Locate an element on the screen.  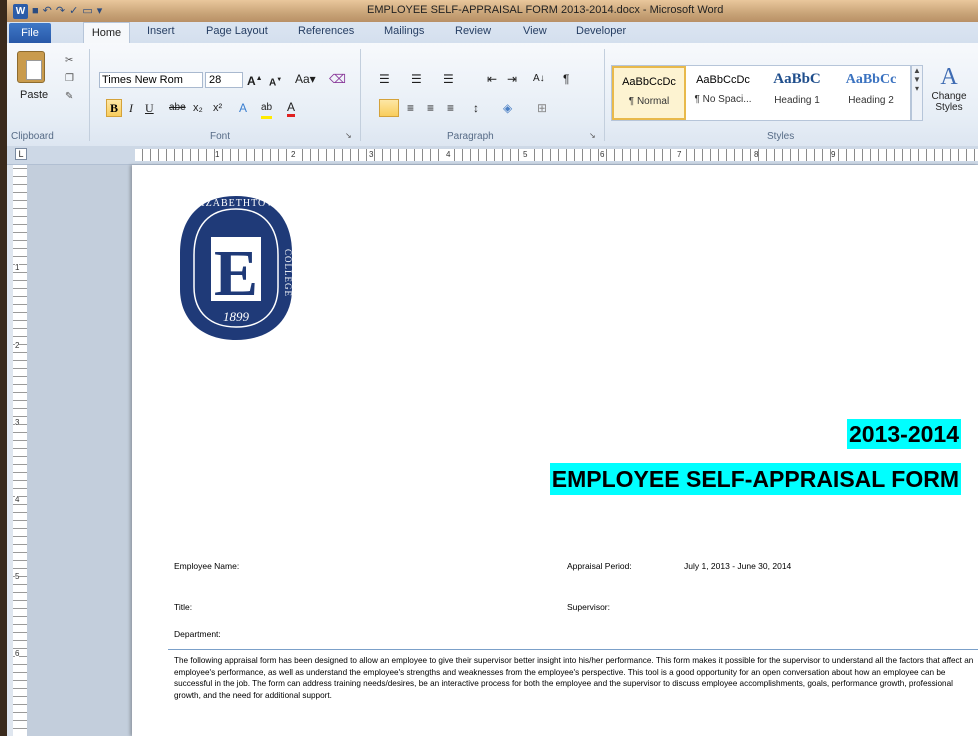
increase-indent-icon: ⇥ is located at coordinates (512, 79).